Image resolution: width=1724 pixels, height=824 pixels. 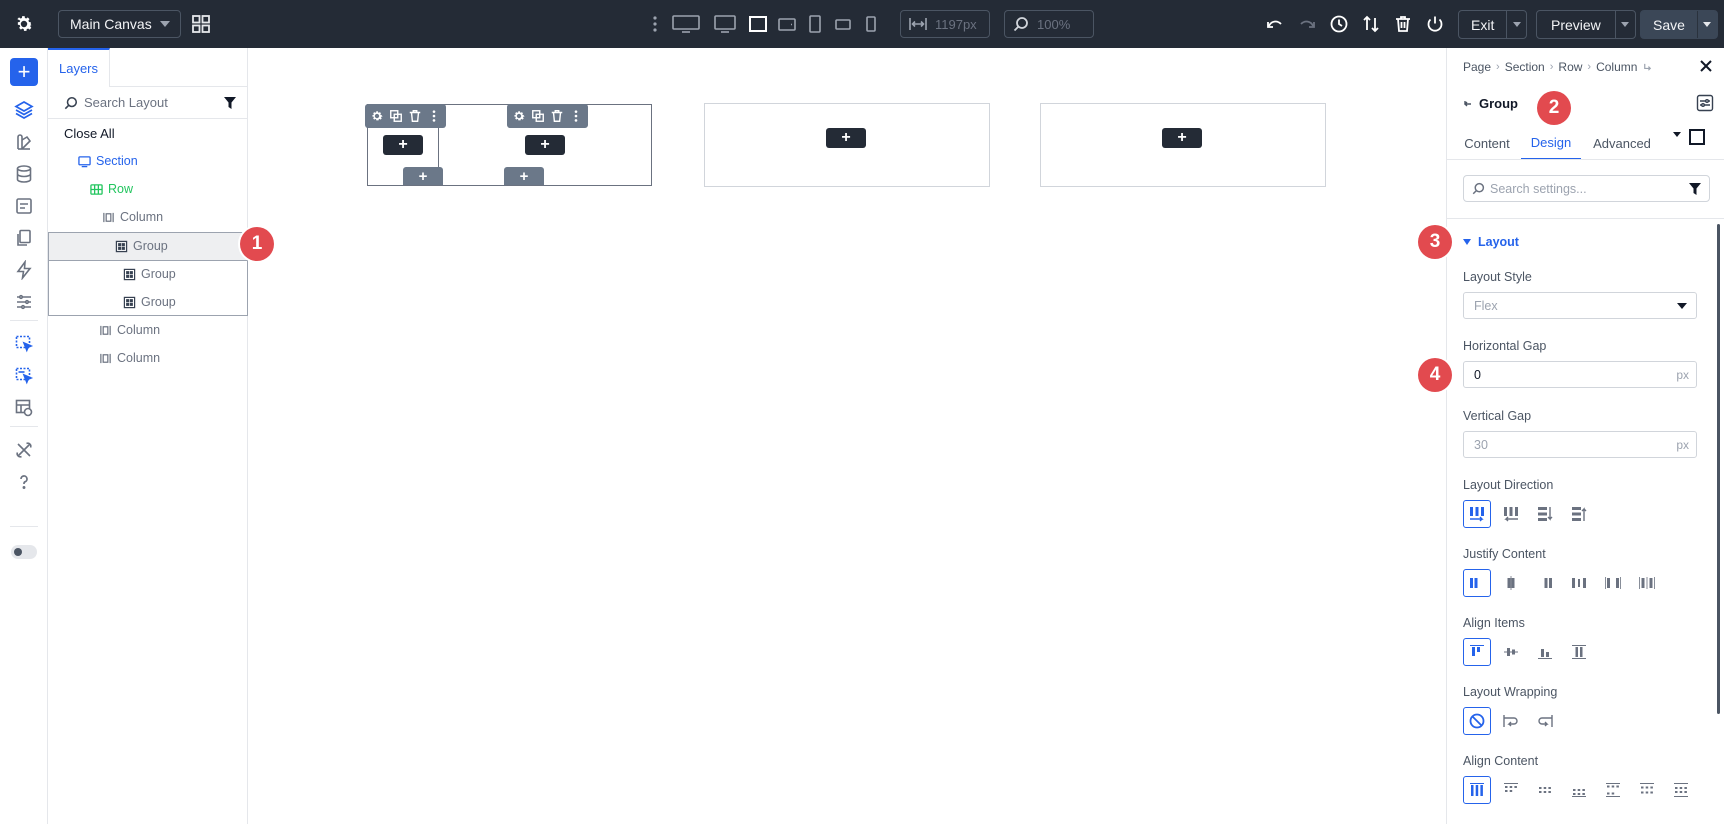 I want to click on tab-content: Content, so click(x=1487, y=143).